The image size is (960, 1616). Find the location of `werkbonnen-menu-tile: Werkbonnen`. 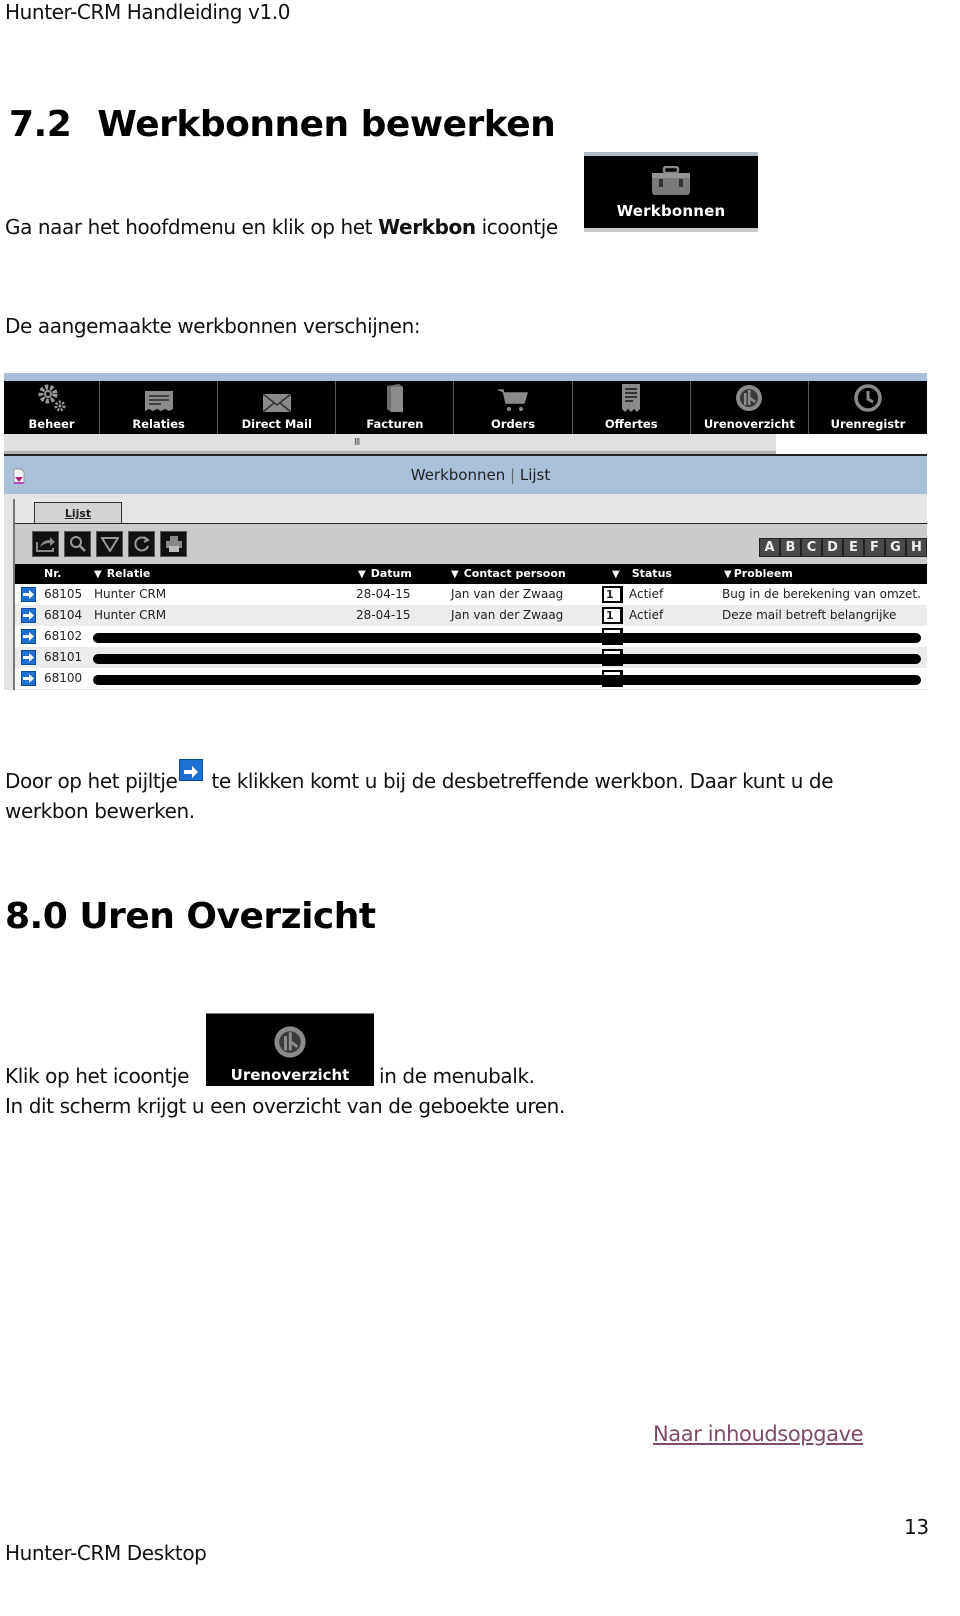

werkbonnen-menu-tile: Werkbonnen is located at coordinates (671, 192).